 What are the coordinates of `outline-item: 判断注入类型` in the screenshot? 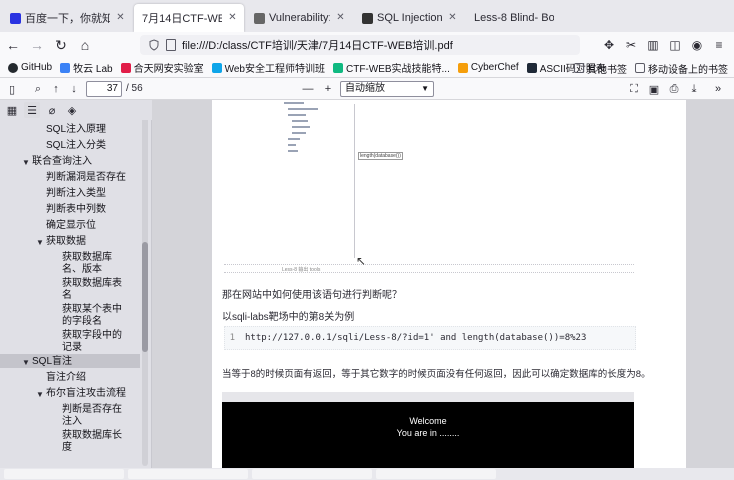 It's located at (76, 194).